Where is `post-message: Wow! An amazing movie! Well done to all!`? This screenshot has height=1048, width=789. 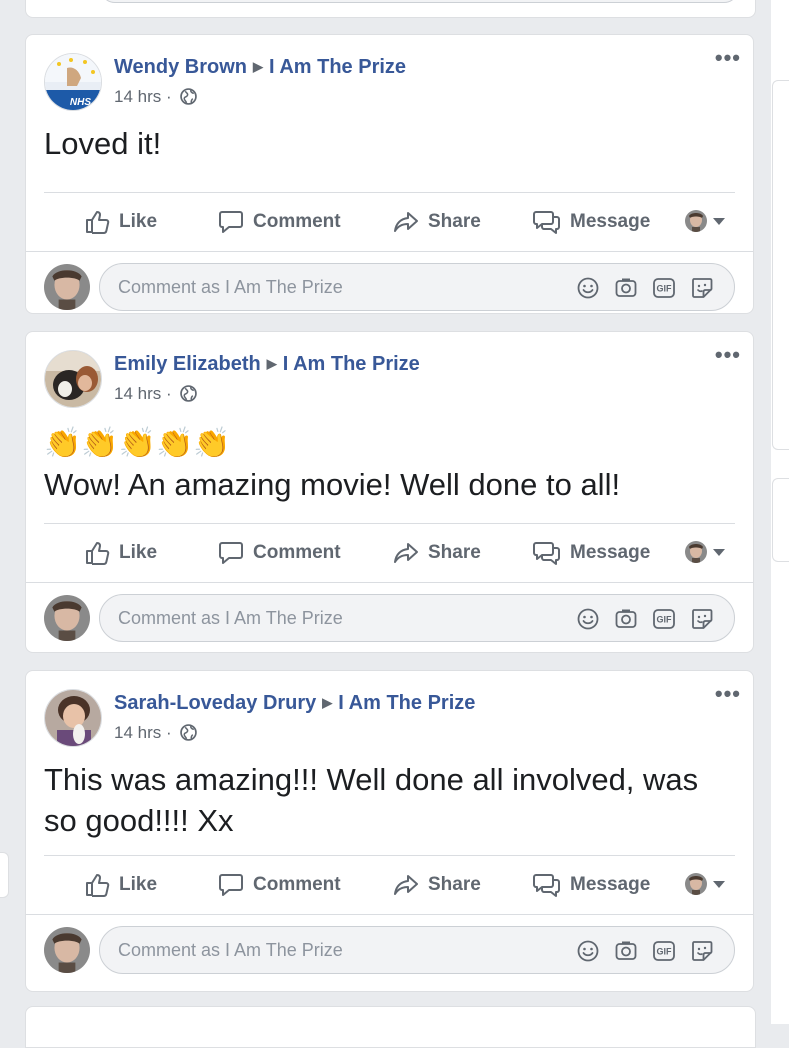
post-message: Wow! An amazing movie! Well done to all! is located at coordinates (332, 484).